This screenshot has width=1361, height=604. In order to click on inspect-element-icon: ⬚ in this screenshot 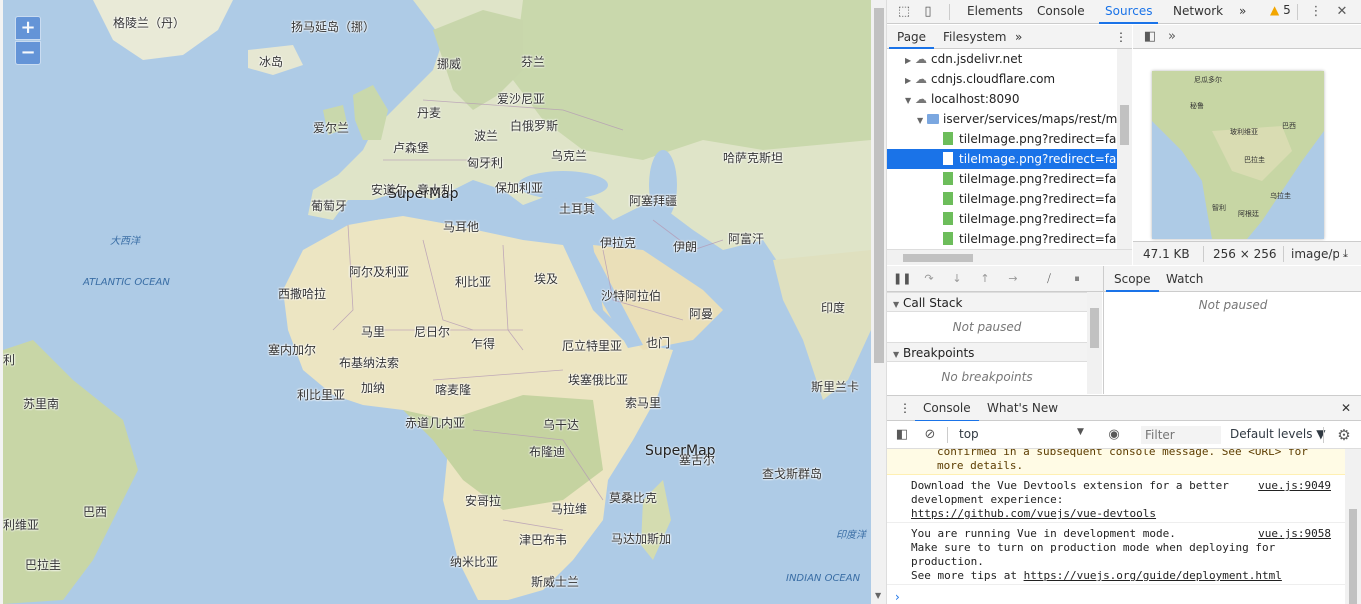, I will do `click(904, 12)`.